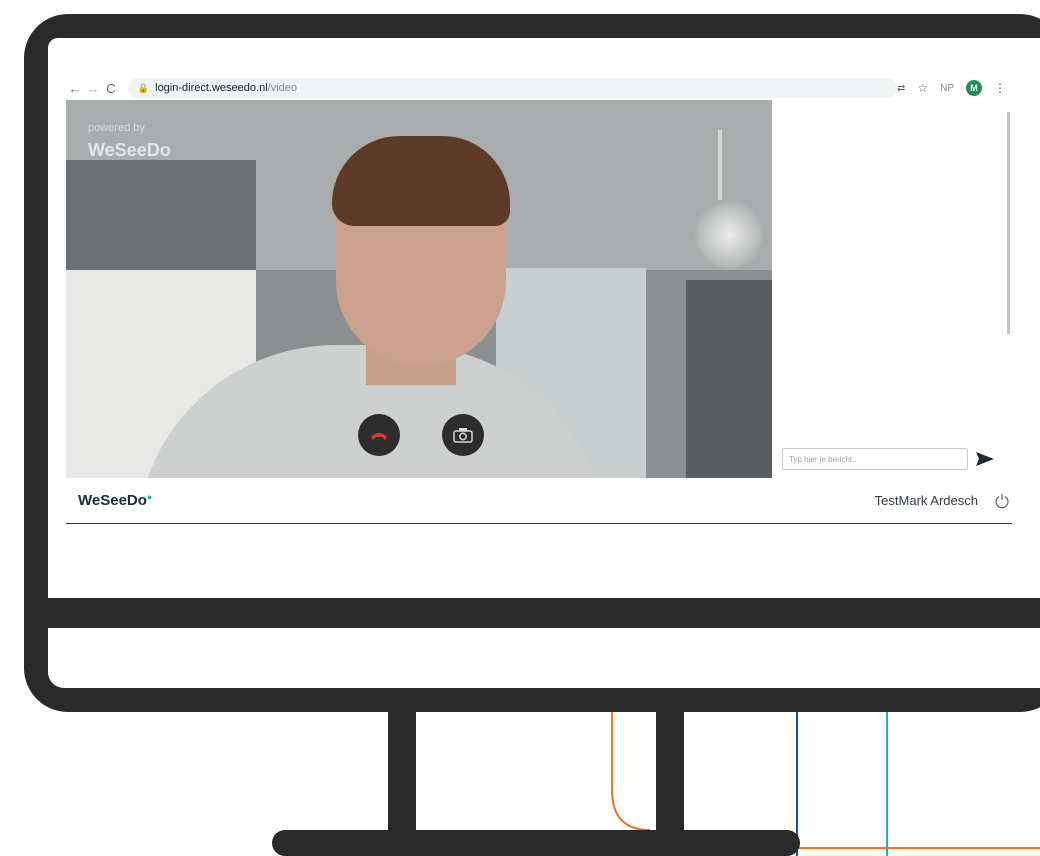 The height and width of the screenshot is (856, 1040). Describe the element at coordinates (512, 88) in the screenshot. I see `address-bar: 🔒 login-direct.weseedo.nl/video` at that location.